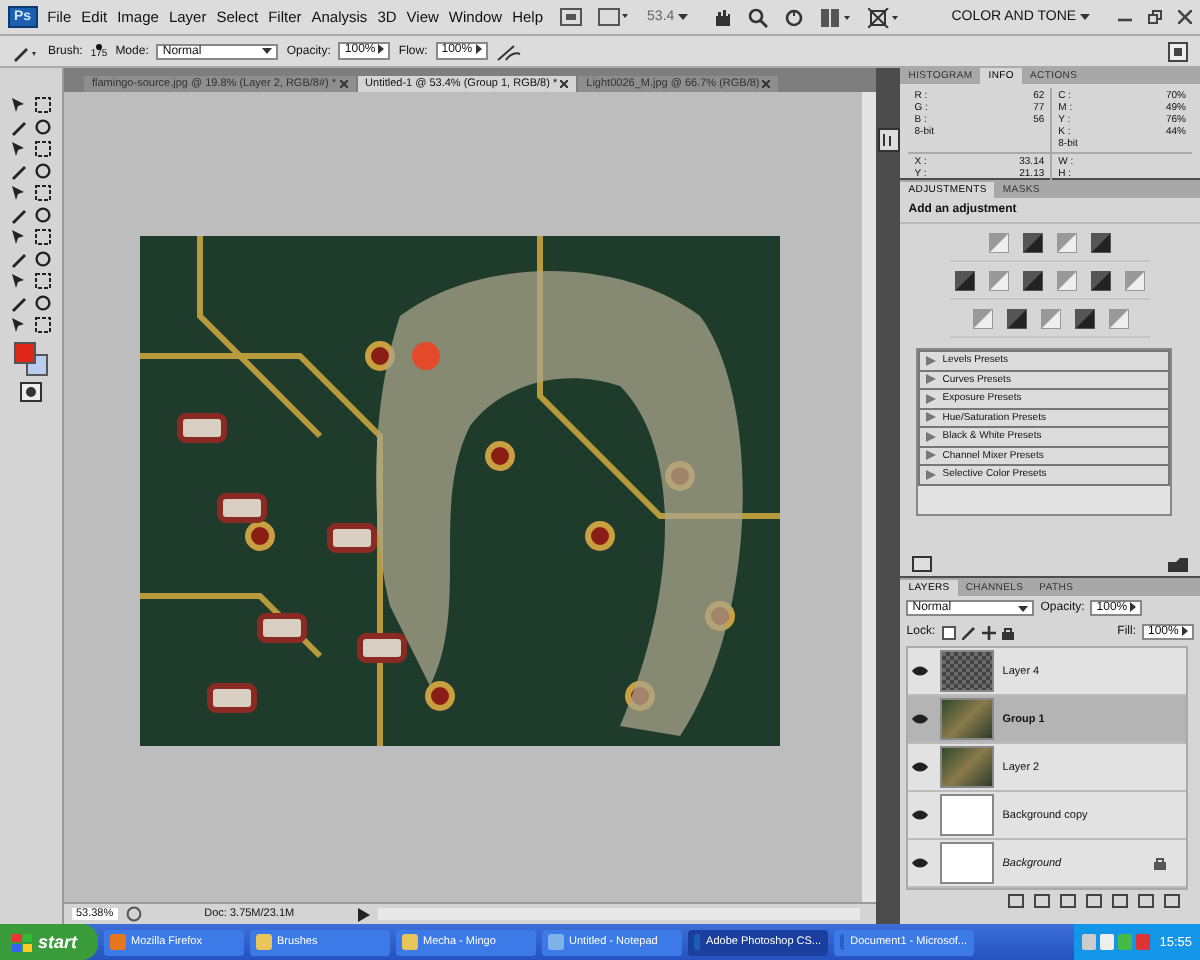  I want to click on airbrush-icon, so click(509, 51).